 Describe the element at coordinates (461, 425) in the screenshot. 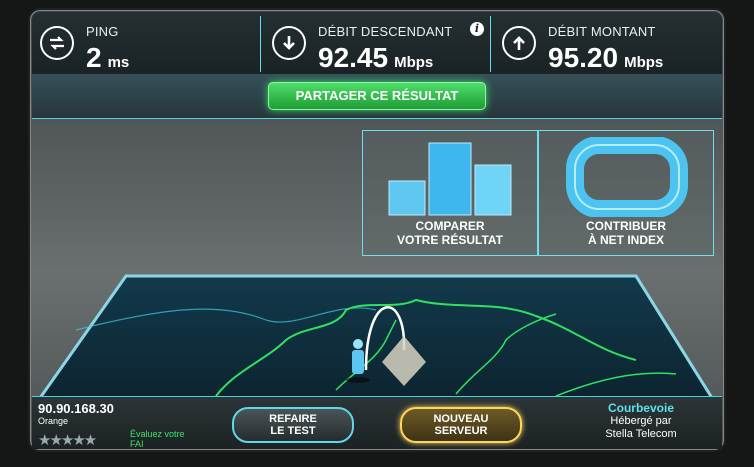

I see `new-server-button: NOUVEAU SERVEUR` at that location.